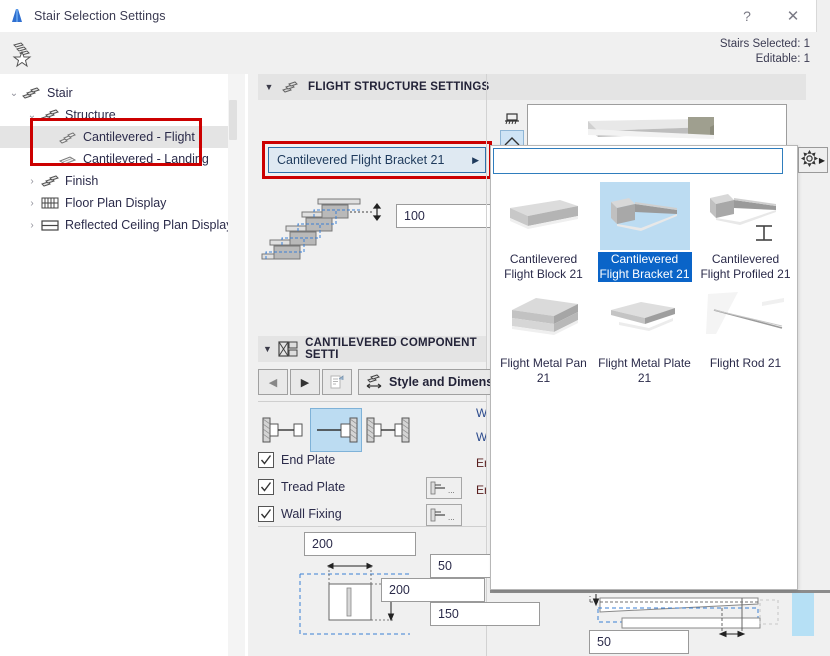 The height and width of the screenshot is (656, 830). I want to click on style-and-dimensions-button: Style and Dimensions., so click(431, 382).